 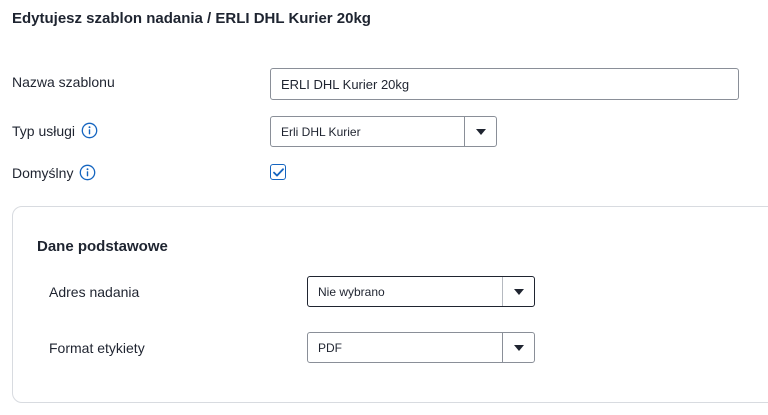 I want to click on template-name-label-row: Nazwa szablonu, so click(x=63, y=82).